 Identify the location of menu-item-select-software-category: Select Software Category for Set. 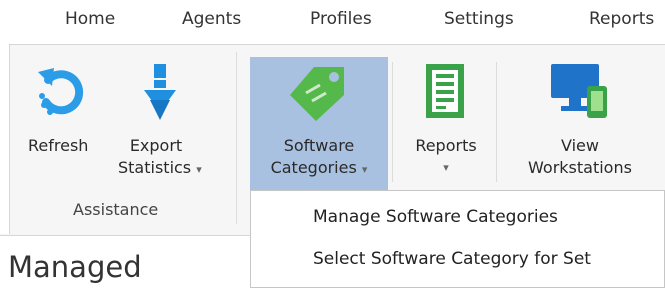
(457, 259).